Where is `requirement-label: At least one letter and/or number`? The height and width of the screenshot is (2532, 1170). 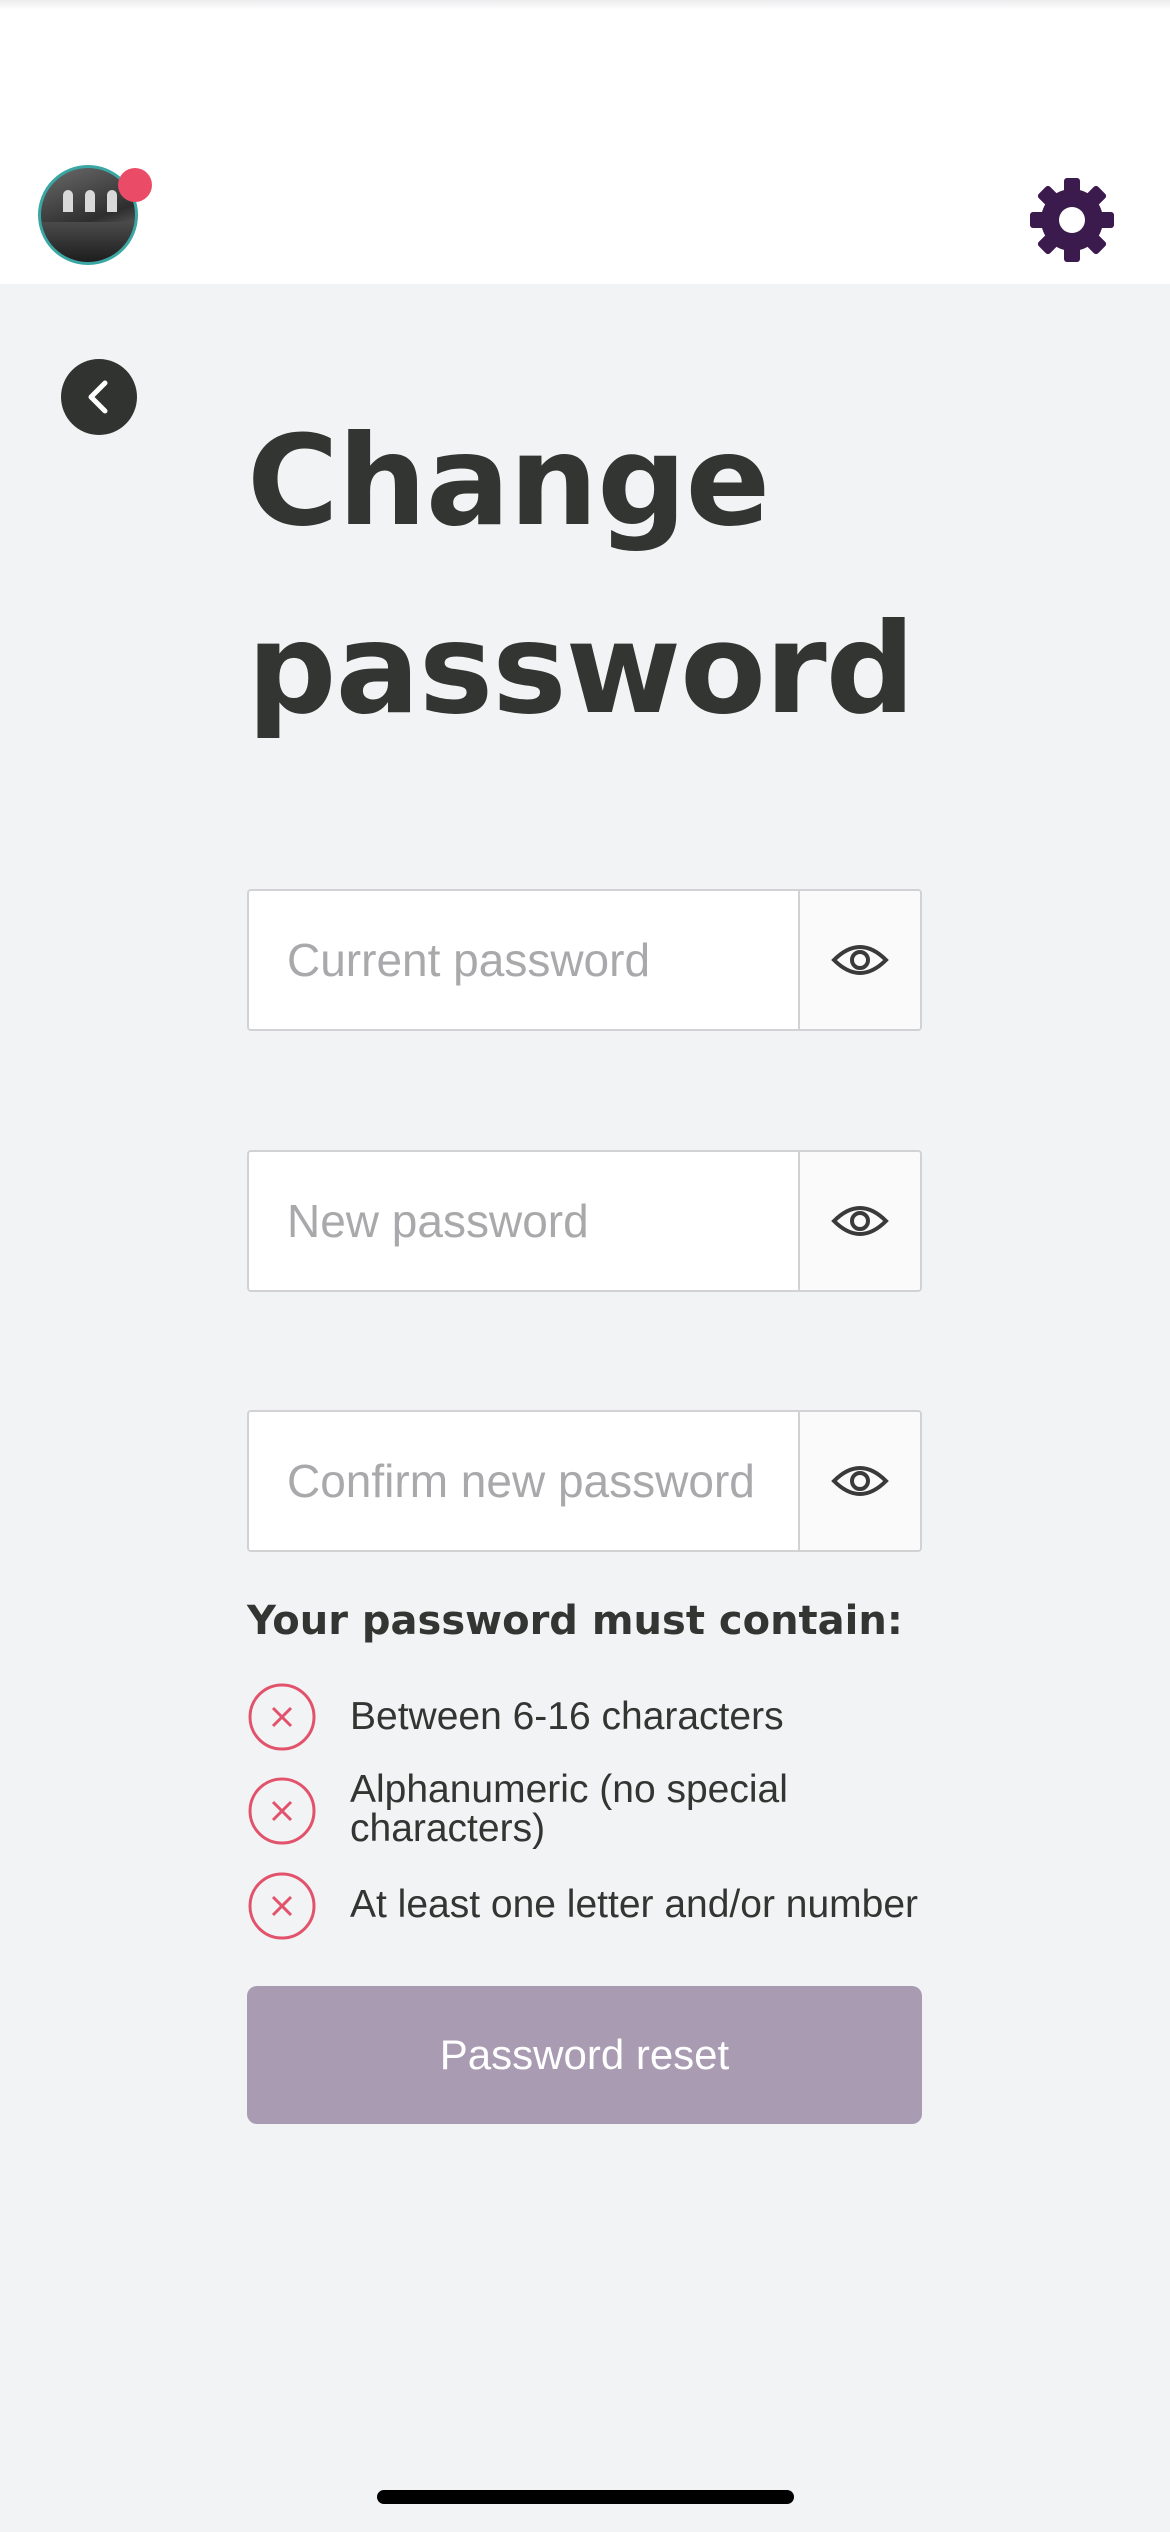 requirement-label: At least one letter and/or number is located at coordinates (634, 1904).